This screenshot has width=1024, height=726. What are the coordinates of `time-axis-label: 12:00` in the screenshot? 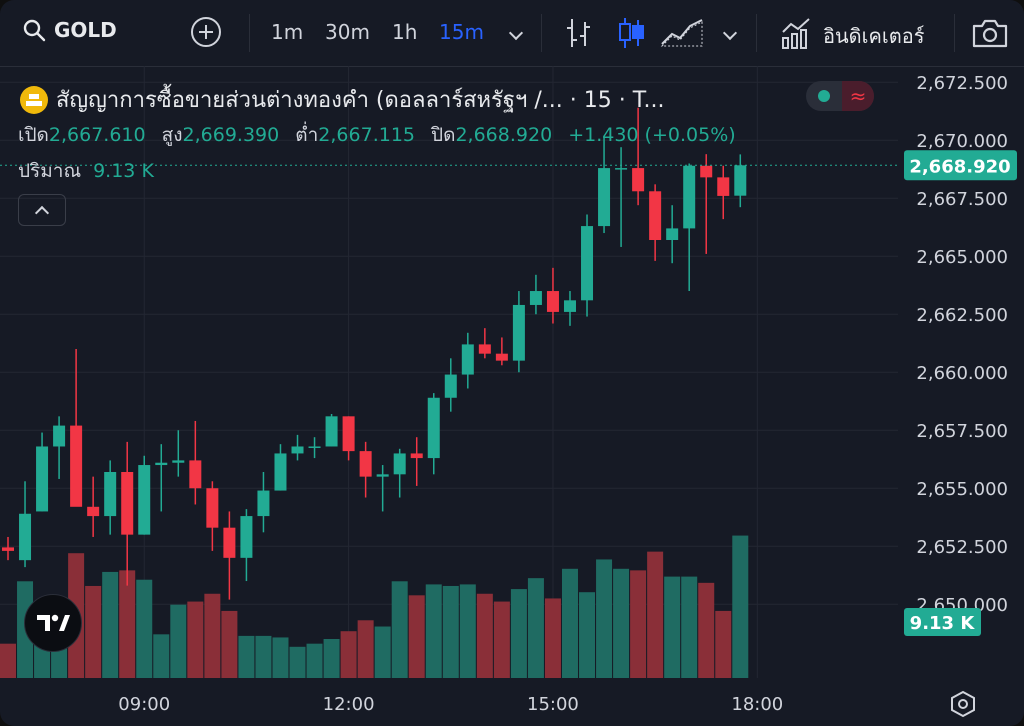 It's located at (349, 704).